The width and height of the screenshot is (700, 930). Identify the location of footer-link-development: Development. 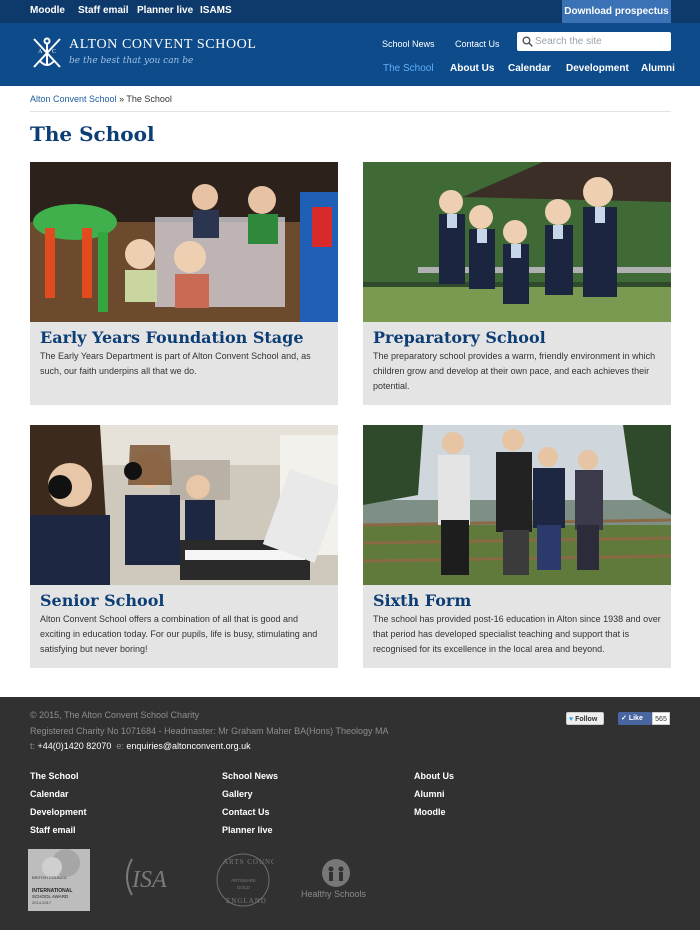
(58, 812).